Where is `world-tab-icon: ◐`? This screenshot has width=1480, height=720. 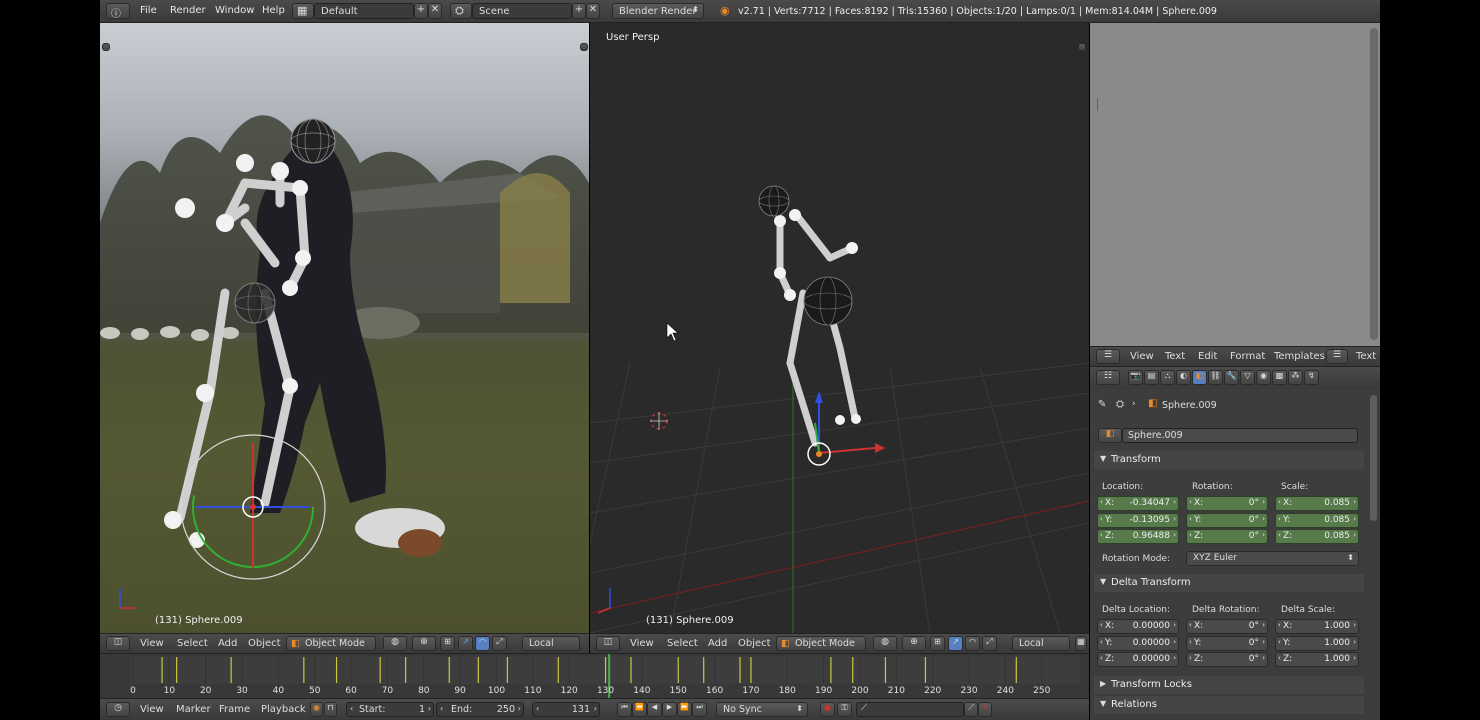
world-tab-icon: ◐ is located at coordinates (1183, 377).